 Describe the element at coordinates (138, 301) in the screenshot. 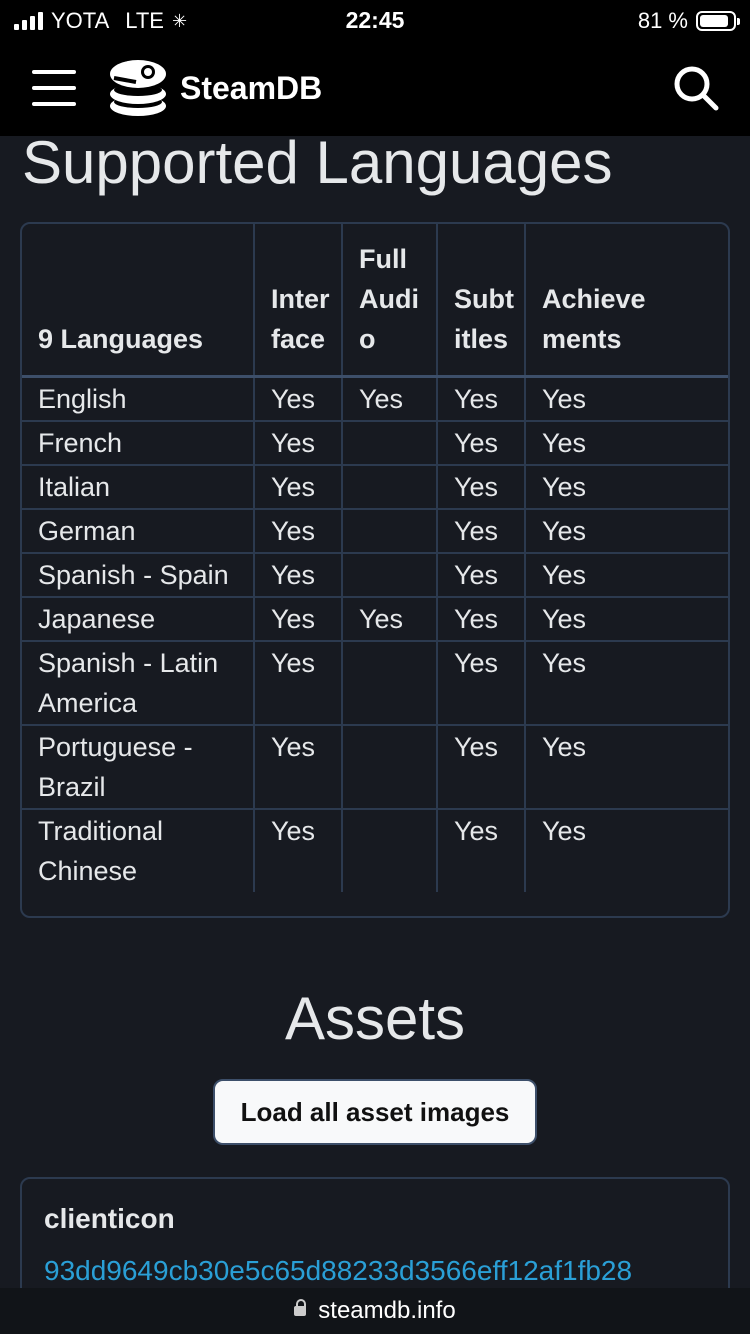

I see `header-languages: 9 Languages` at that location.